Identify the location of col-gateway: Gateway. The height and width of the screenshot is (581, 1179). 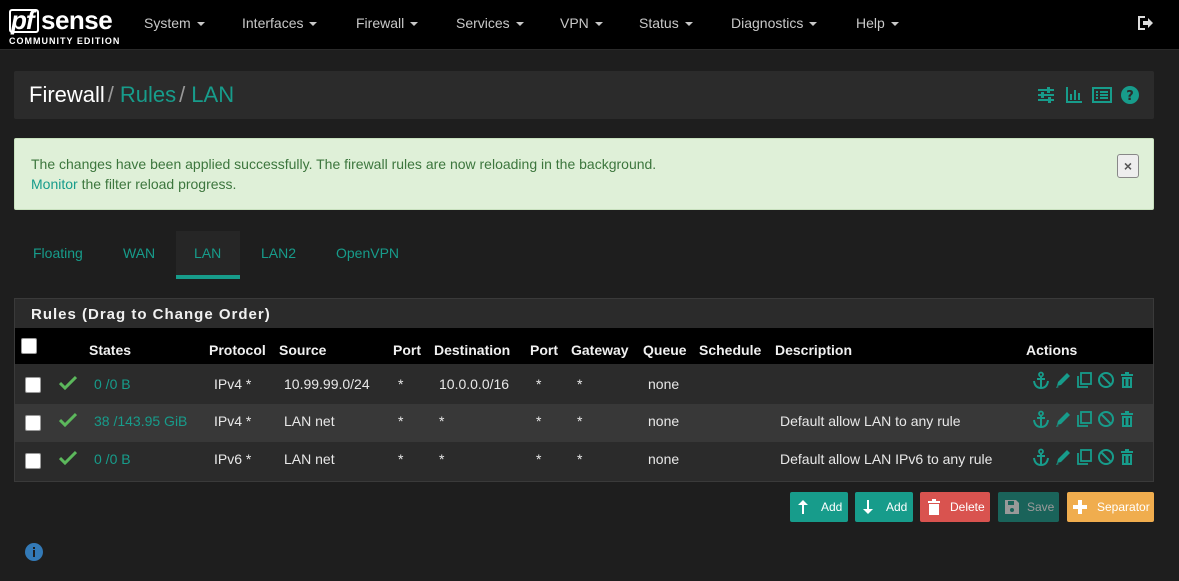
(600, 350).